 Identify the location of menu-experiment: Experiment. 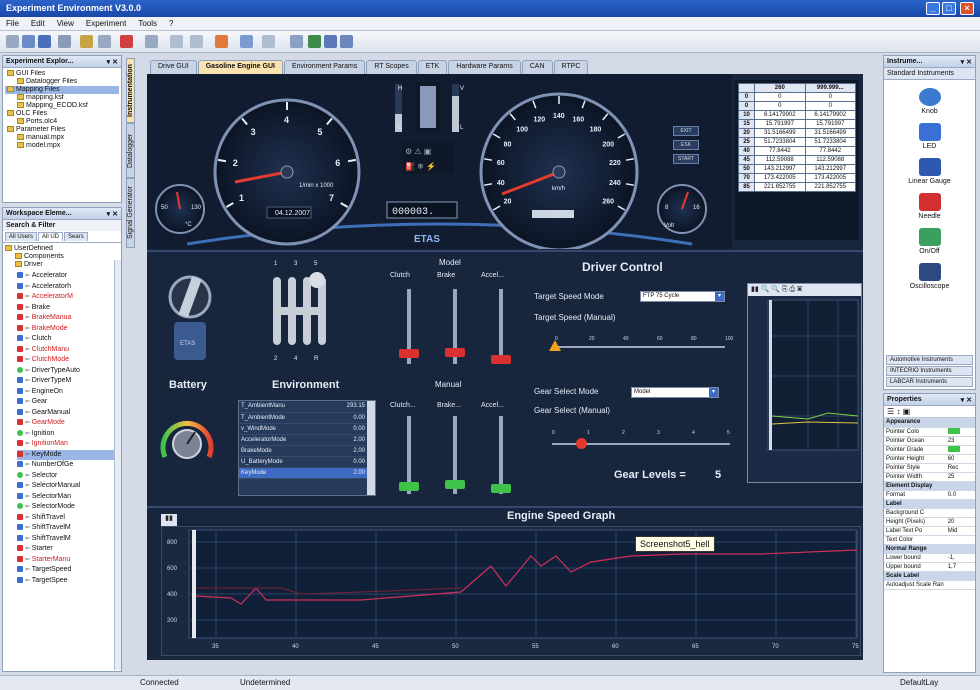
(106, 23).